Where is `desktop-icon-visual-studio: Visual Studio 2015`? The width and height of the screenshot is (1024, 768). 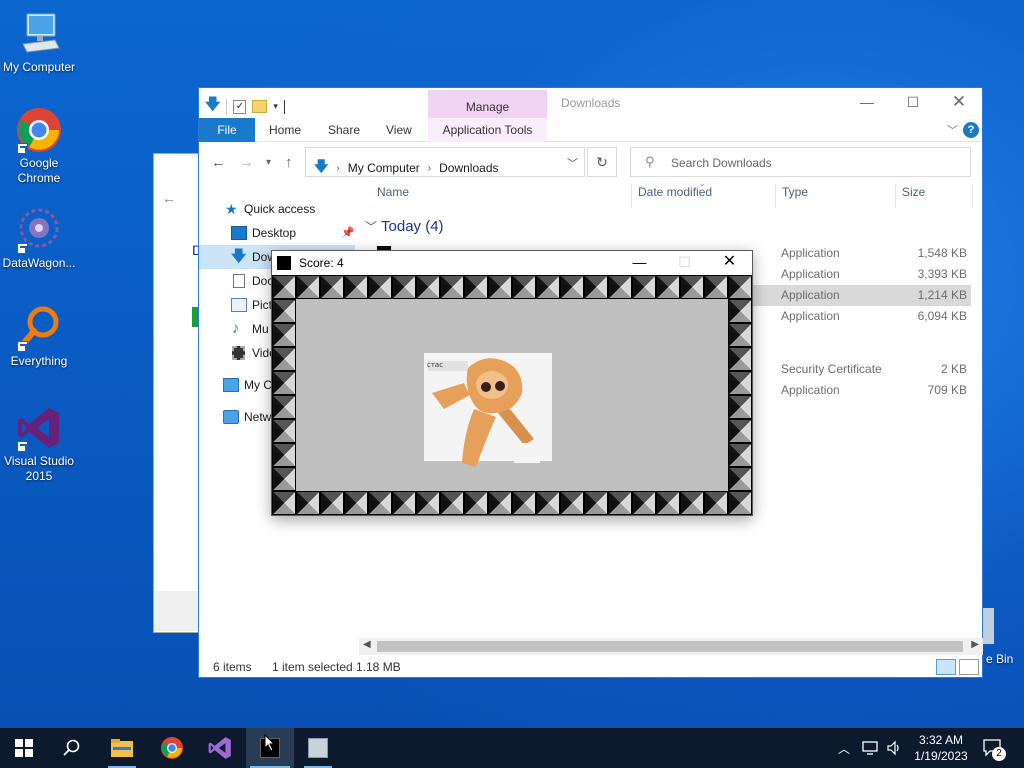 desktop-icon-visual-studio: Visual Studio 2015 is located at coordinates (39, 444).